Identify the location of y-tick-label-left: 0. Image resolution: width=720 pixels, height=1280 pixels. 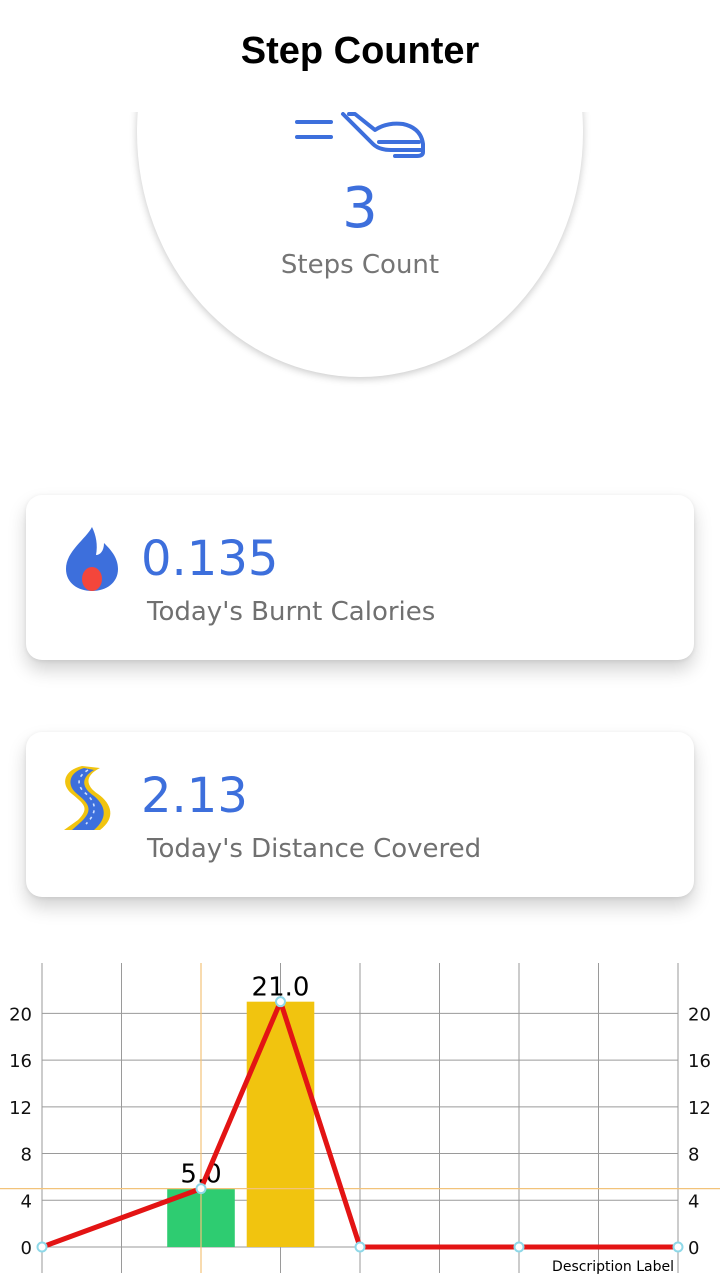
(26, 1248).